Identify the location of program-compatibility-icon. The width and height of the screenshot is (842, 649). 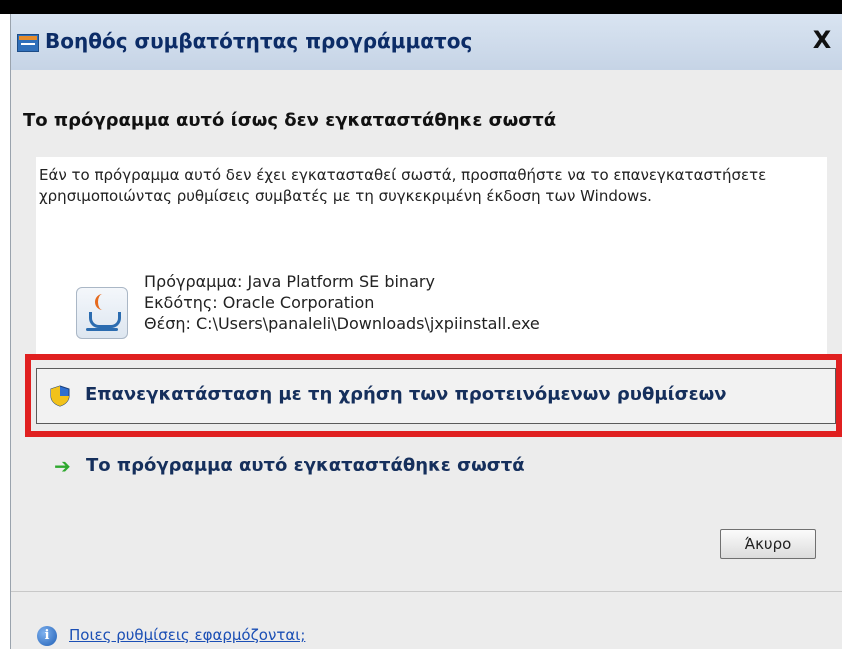
(28, 43).